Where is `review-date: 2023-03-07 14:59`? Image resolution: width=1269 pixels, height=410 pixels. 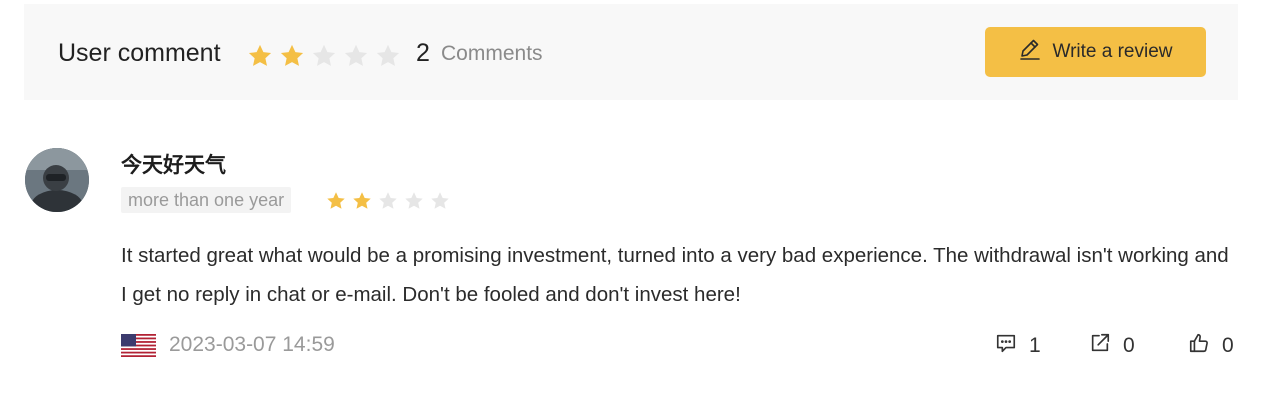
review-date: 2023-03-07 14:59 is located at coordinates (252, 344).